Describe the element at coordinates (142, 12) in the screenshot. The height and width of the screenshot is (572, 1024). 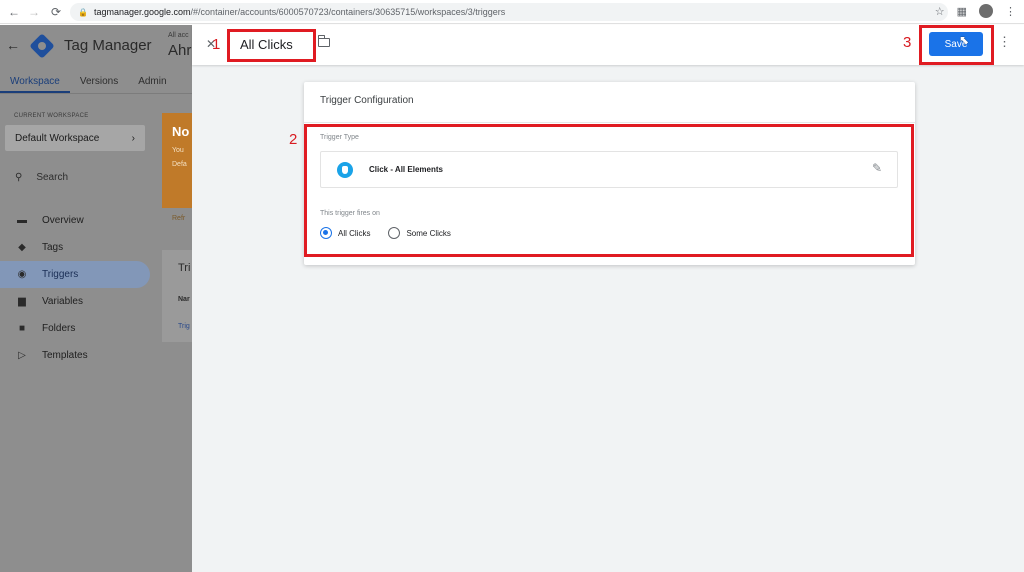
I see `url-host: tagmanager.google.com` at that location.